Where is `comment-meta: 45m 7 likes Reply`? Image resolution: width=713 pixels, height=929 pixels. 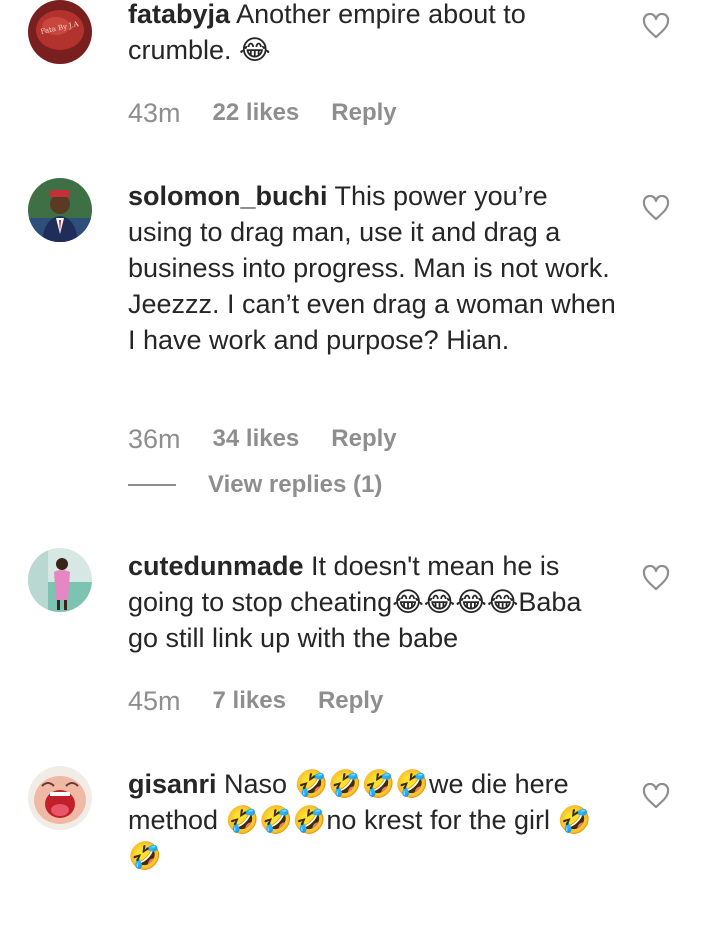 comment-meta: 45m 7 likes Reply is located at coordinates (255, 701).